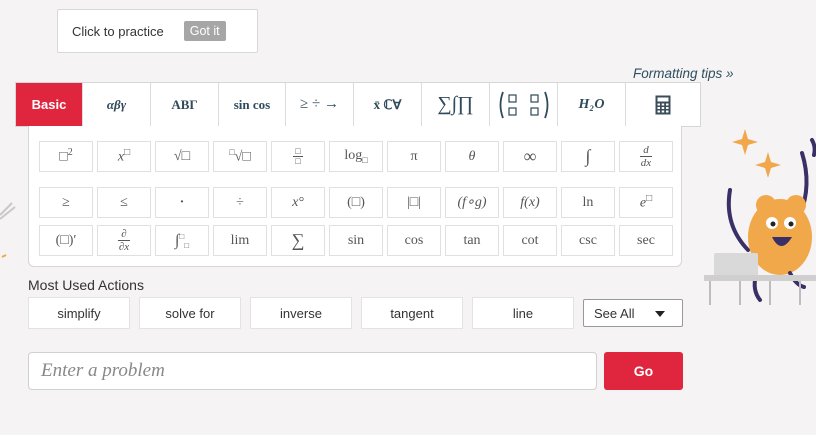  What do you see at coordinates (760, 217) in the screenshot?
I see `mascot-illustration-icon` at bounding box center [760, 217].